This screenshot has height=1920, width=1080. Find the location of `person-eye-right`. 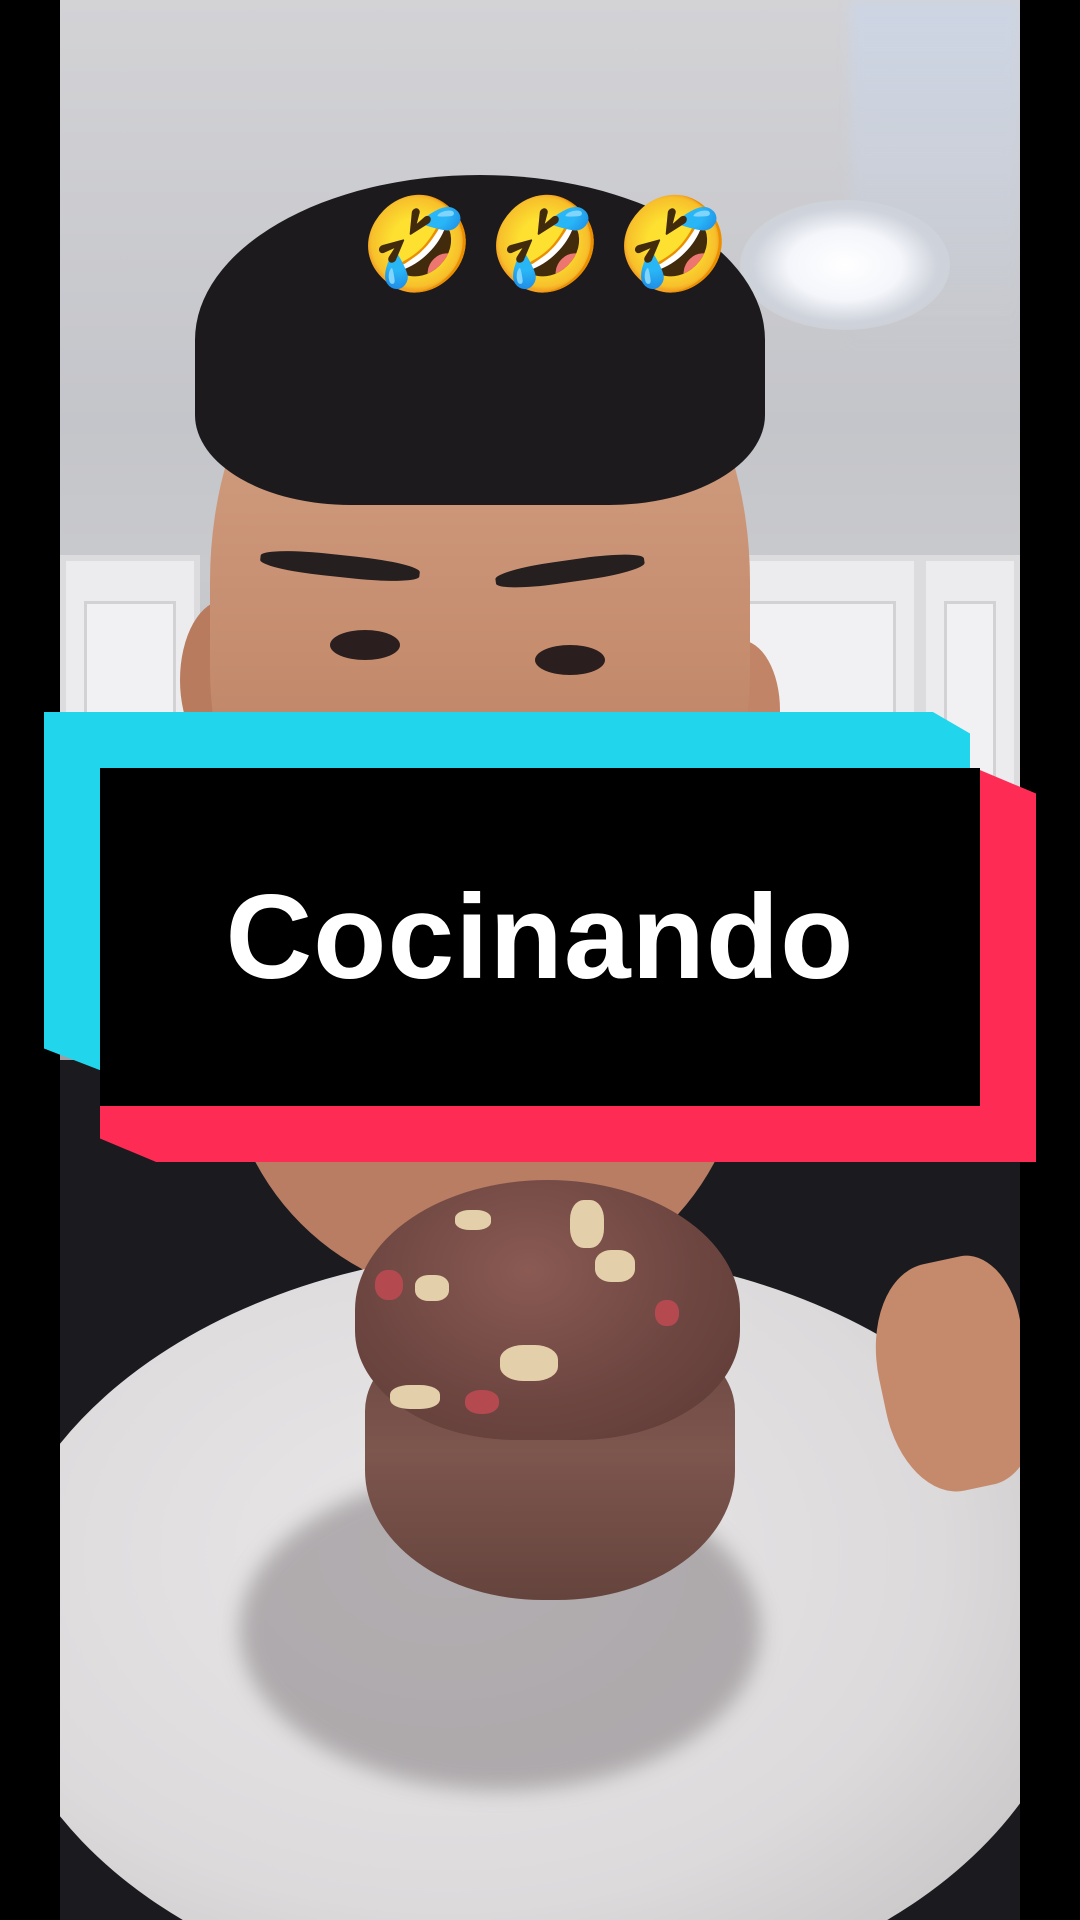

person-eye-right is located at coordinates (570, 660).